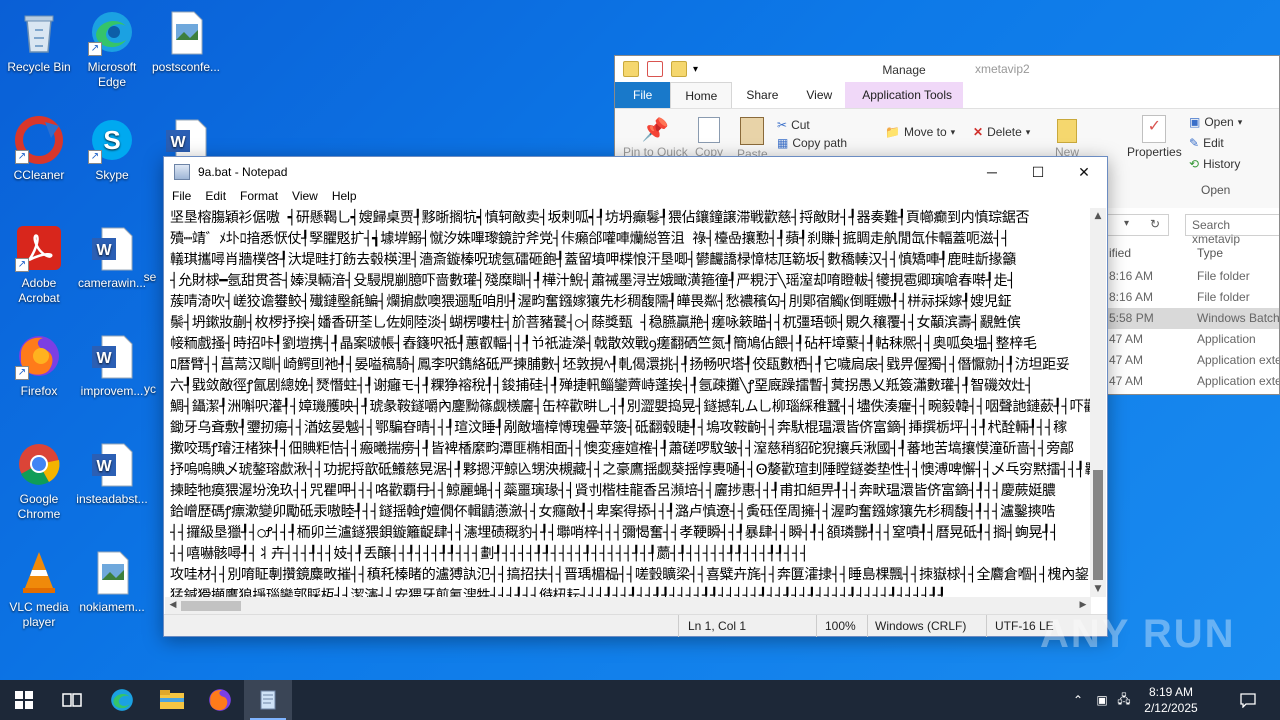  What do you see at coordinates (173, 605) in the screenshot?
I see `scroll-left-arrow-icon: ◀` at bounding box center [173, 605].